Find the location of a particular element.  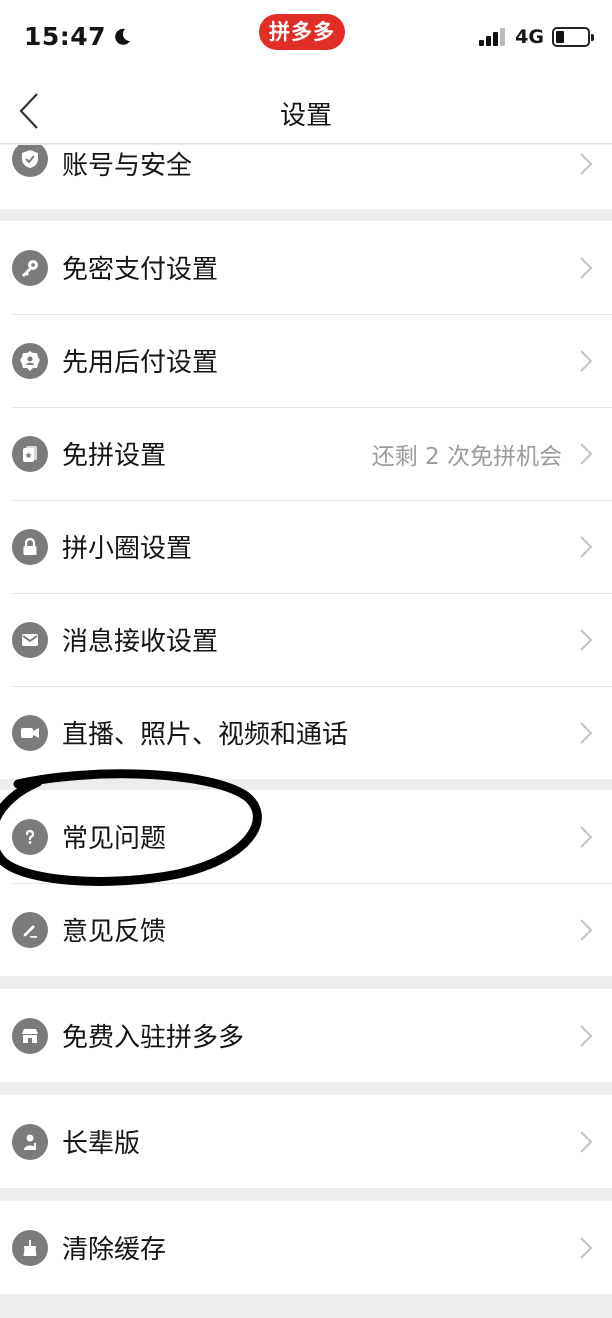

mail-icon is located at coordinates (30, 639).